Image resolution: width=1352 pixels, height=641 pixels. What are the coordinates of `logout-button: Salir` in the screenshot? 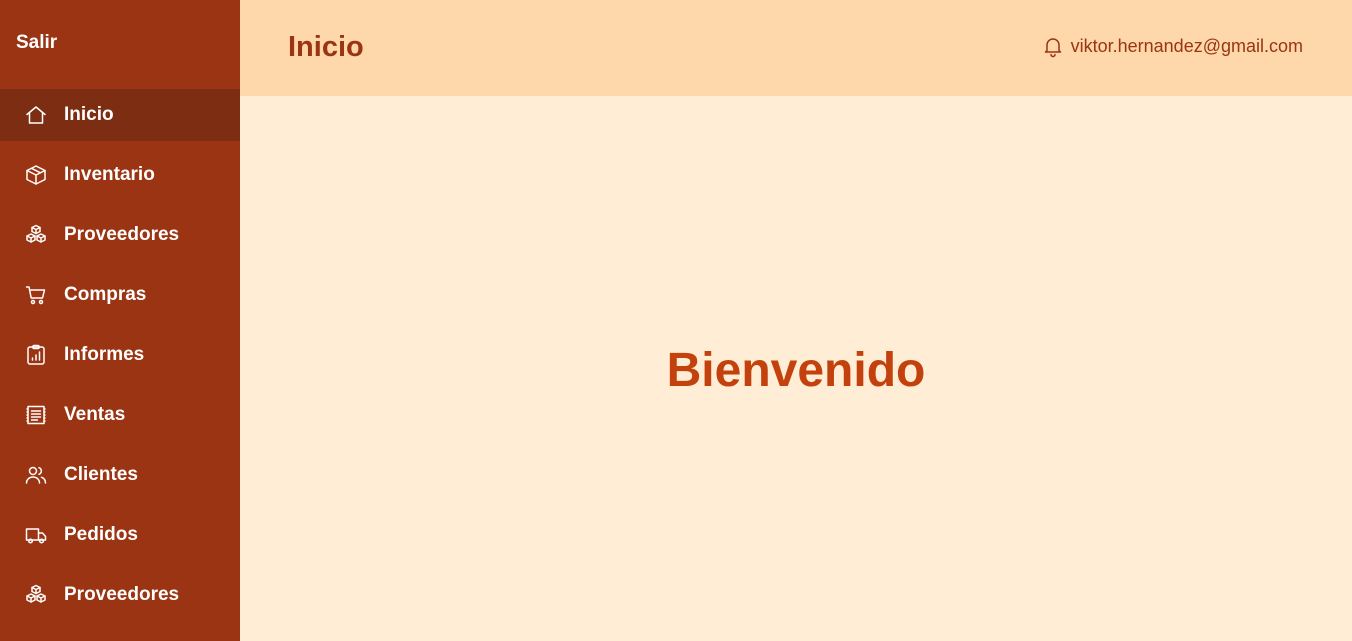 It's located at (36, 43).